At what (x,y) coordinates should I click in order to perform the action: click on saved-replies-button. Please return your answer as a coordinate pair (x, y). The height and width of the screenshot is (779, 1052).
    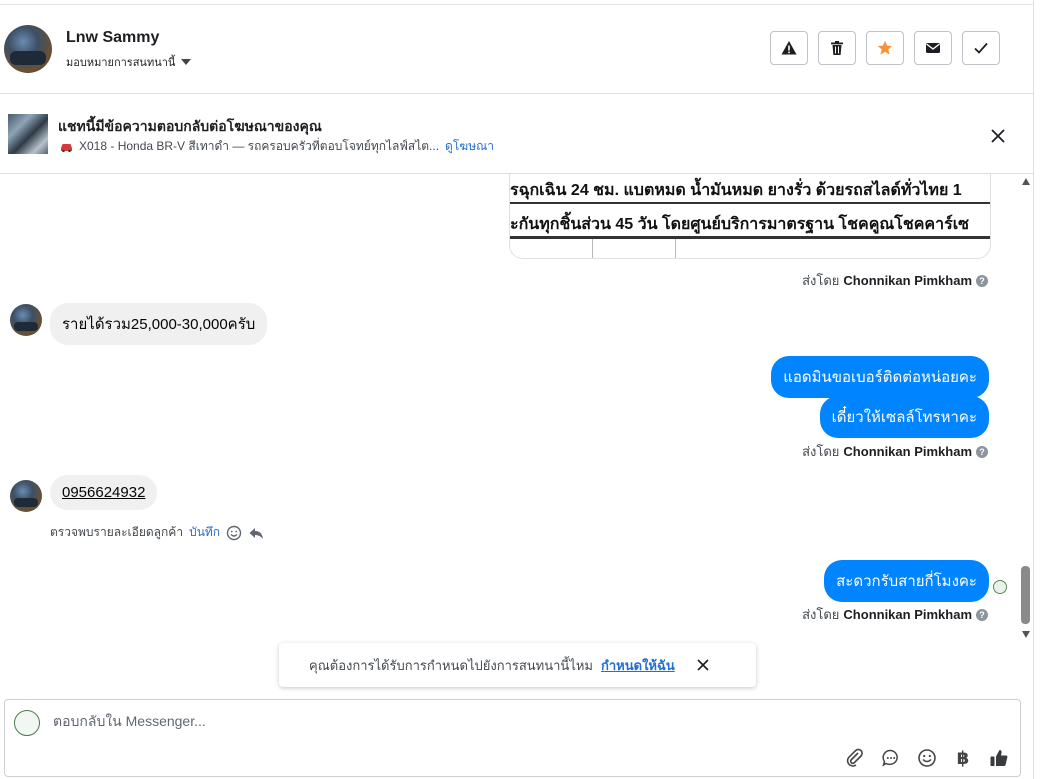
    Looking at the image, I should click on (891, 758).